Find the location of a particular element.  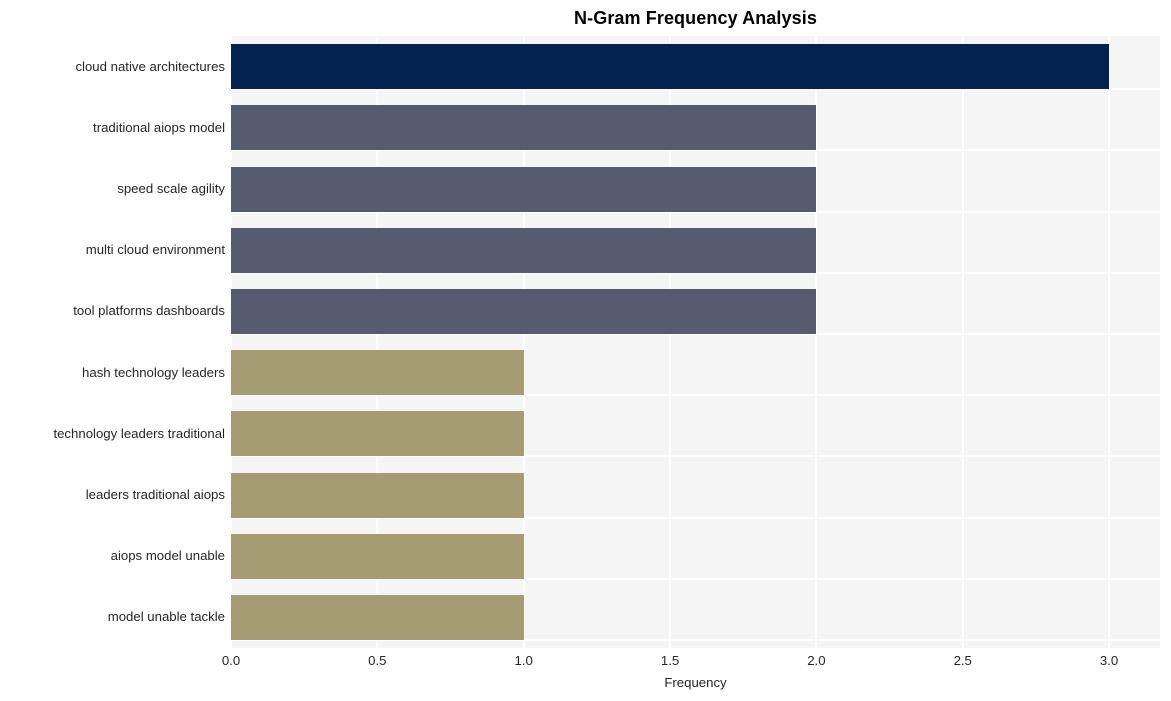

x-axis-label: Frequency is located at coordinates (695, 682).